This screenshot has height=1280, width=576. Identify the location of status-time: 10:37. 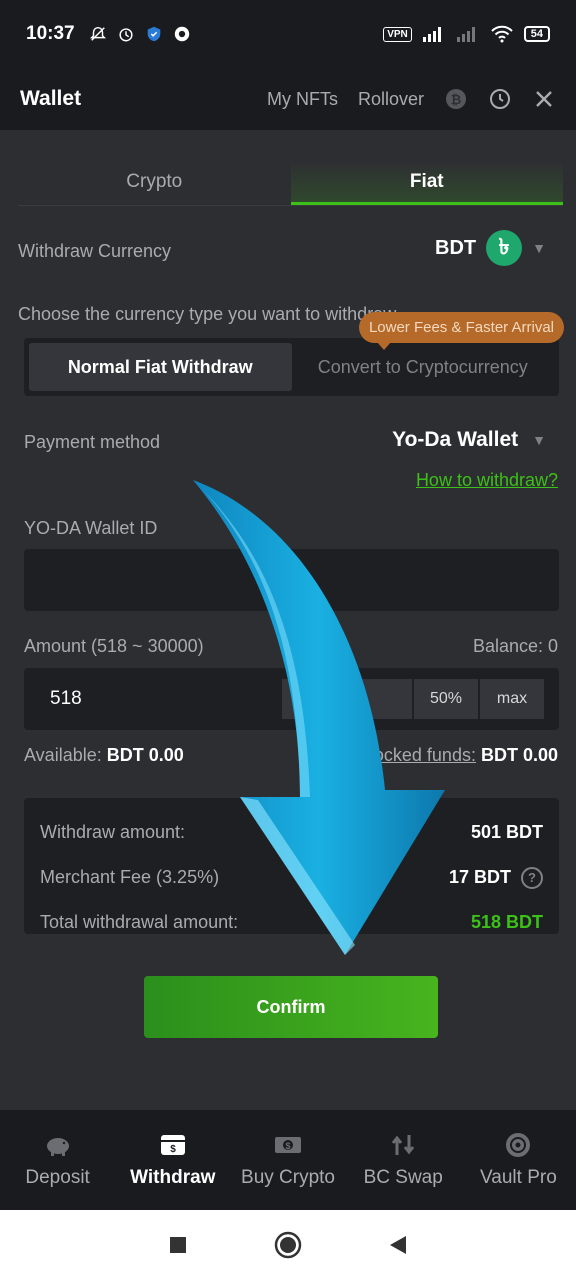
(50, 33).